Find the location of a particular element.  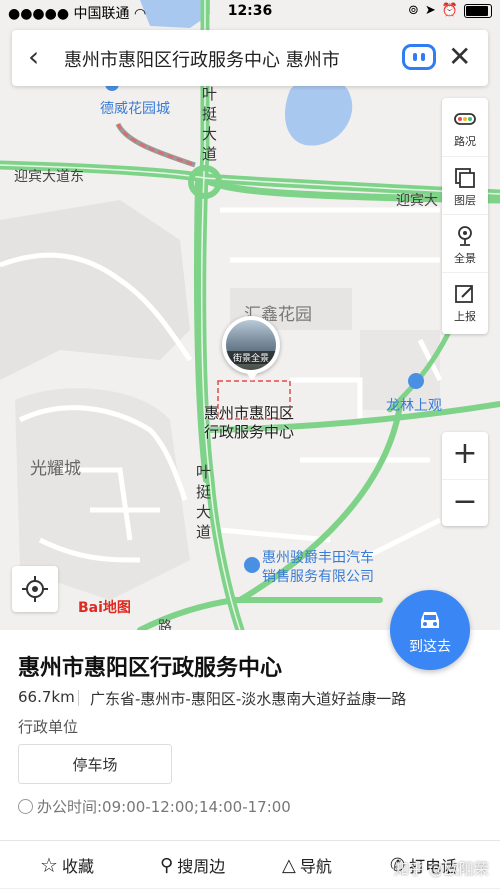

locate-icon is located at coordinates (35, 589).